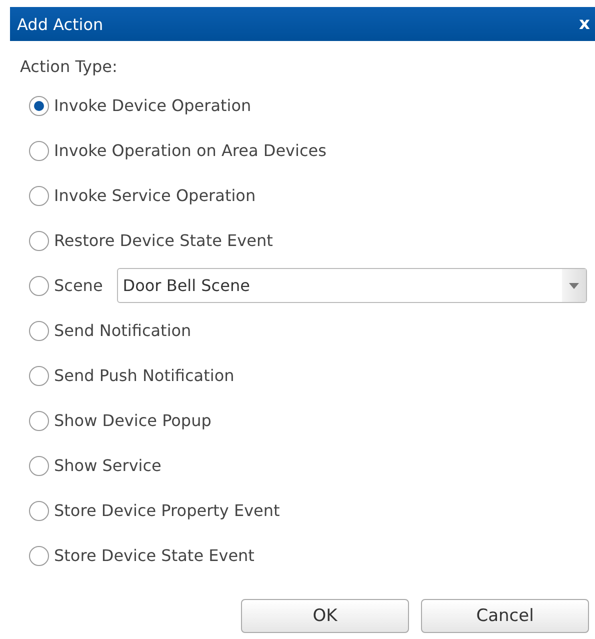  What do you see at coordinates (573, 285) in the screenshot?
I see `caret-icon` at bounding box center [573, 285].